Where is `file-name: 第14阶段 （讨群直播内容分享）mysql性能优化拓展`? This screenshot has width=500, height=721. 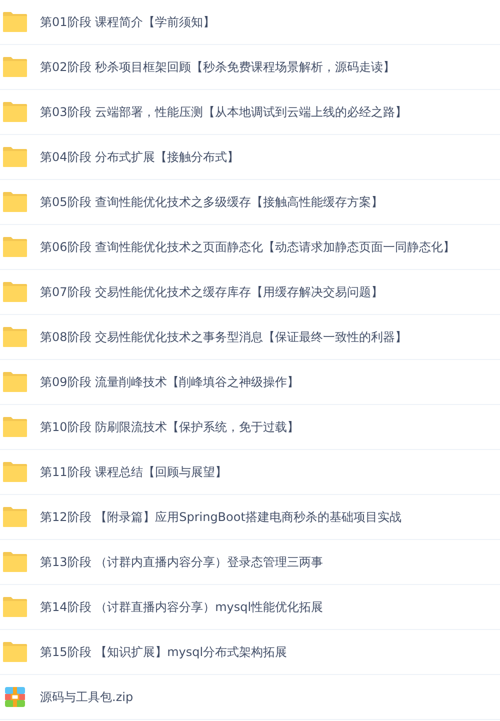 file-name: 第14阶段 （讨群直播内容分享）mysql性能优化拓展 is located at coordinates (182, 607).